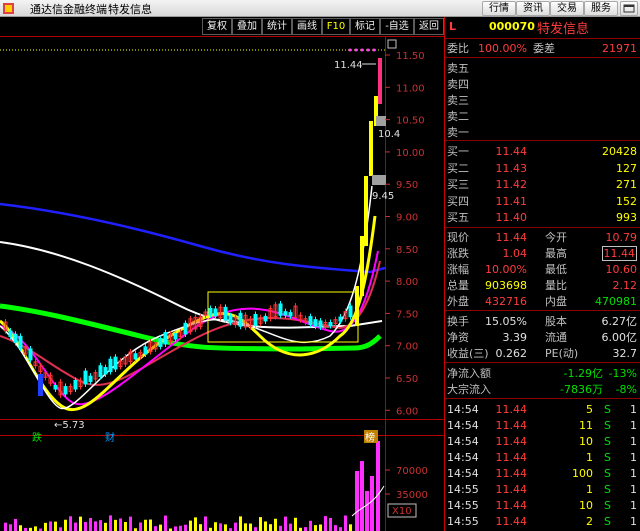  I want to click on app-title: 通达信金融终端, so click(68, 9).